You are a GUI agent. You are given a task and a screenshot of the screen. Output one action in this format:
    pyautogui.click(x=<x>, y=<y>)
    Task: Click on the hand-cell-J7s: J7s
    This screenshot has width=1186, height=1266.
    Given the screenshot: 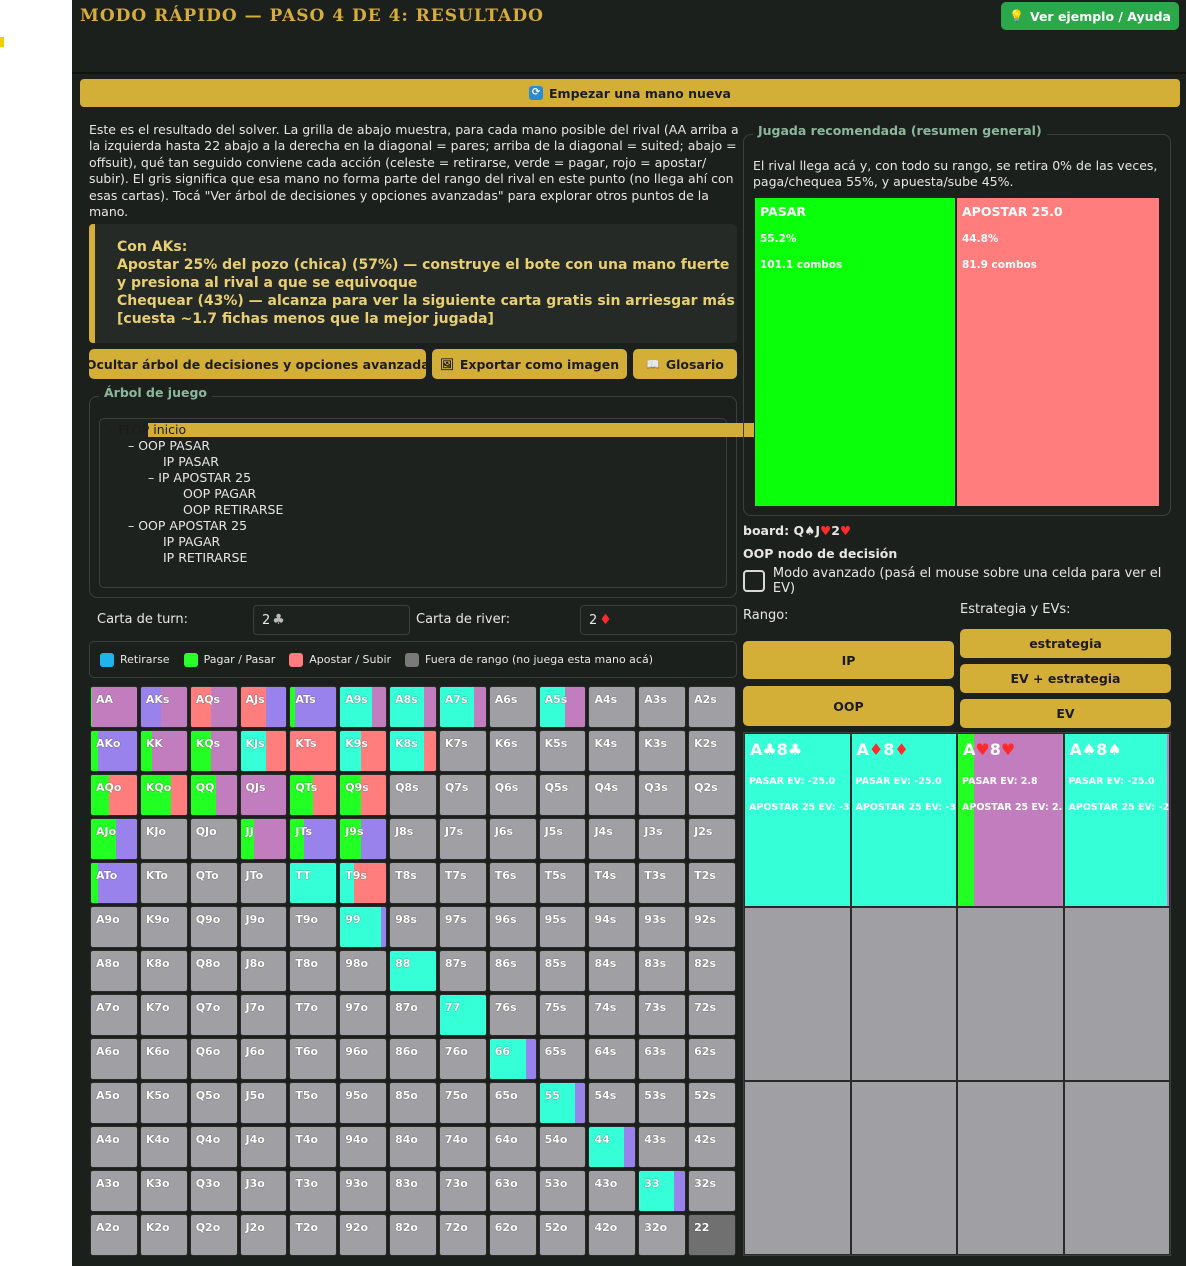 What is the action you would take?
    pyautogui.click(x=462, y=839)
    